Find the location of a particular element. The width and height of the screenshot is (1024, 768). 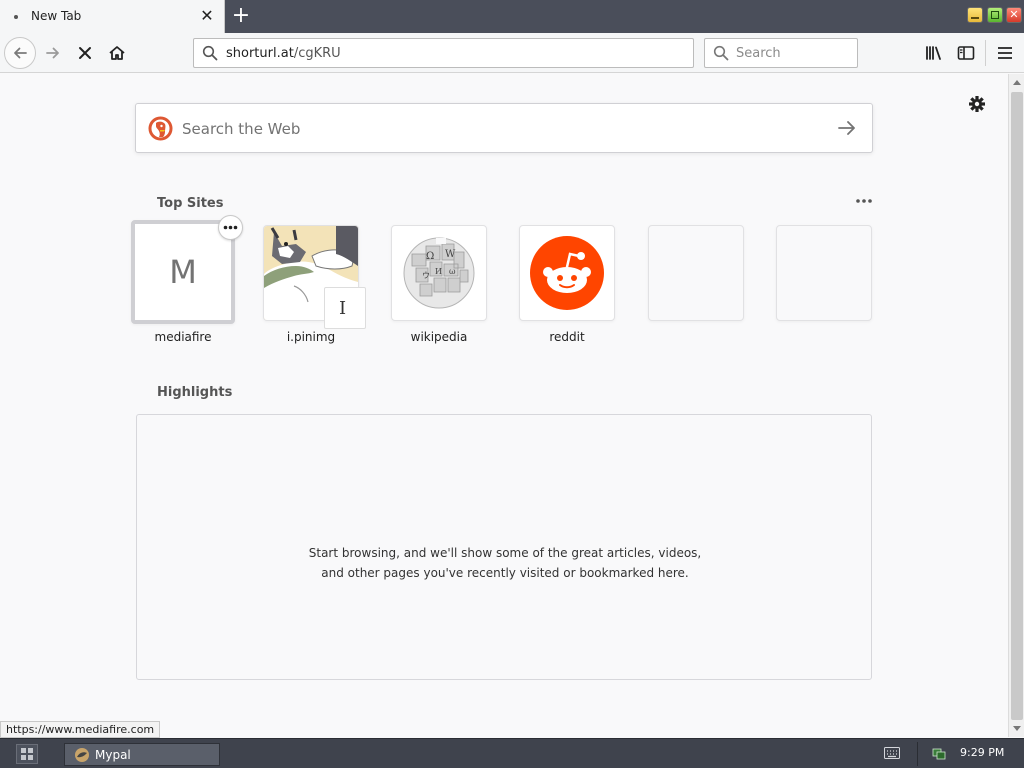

reddit-logo is located at coordinates (567, 273).